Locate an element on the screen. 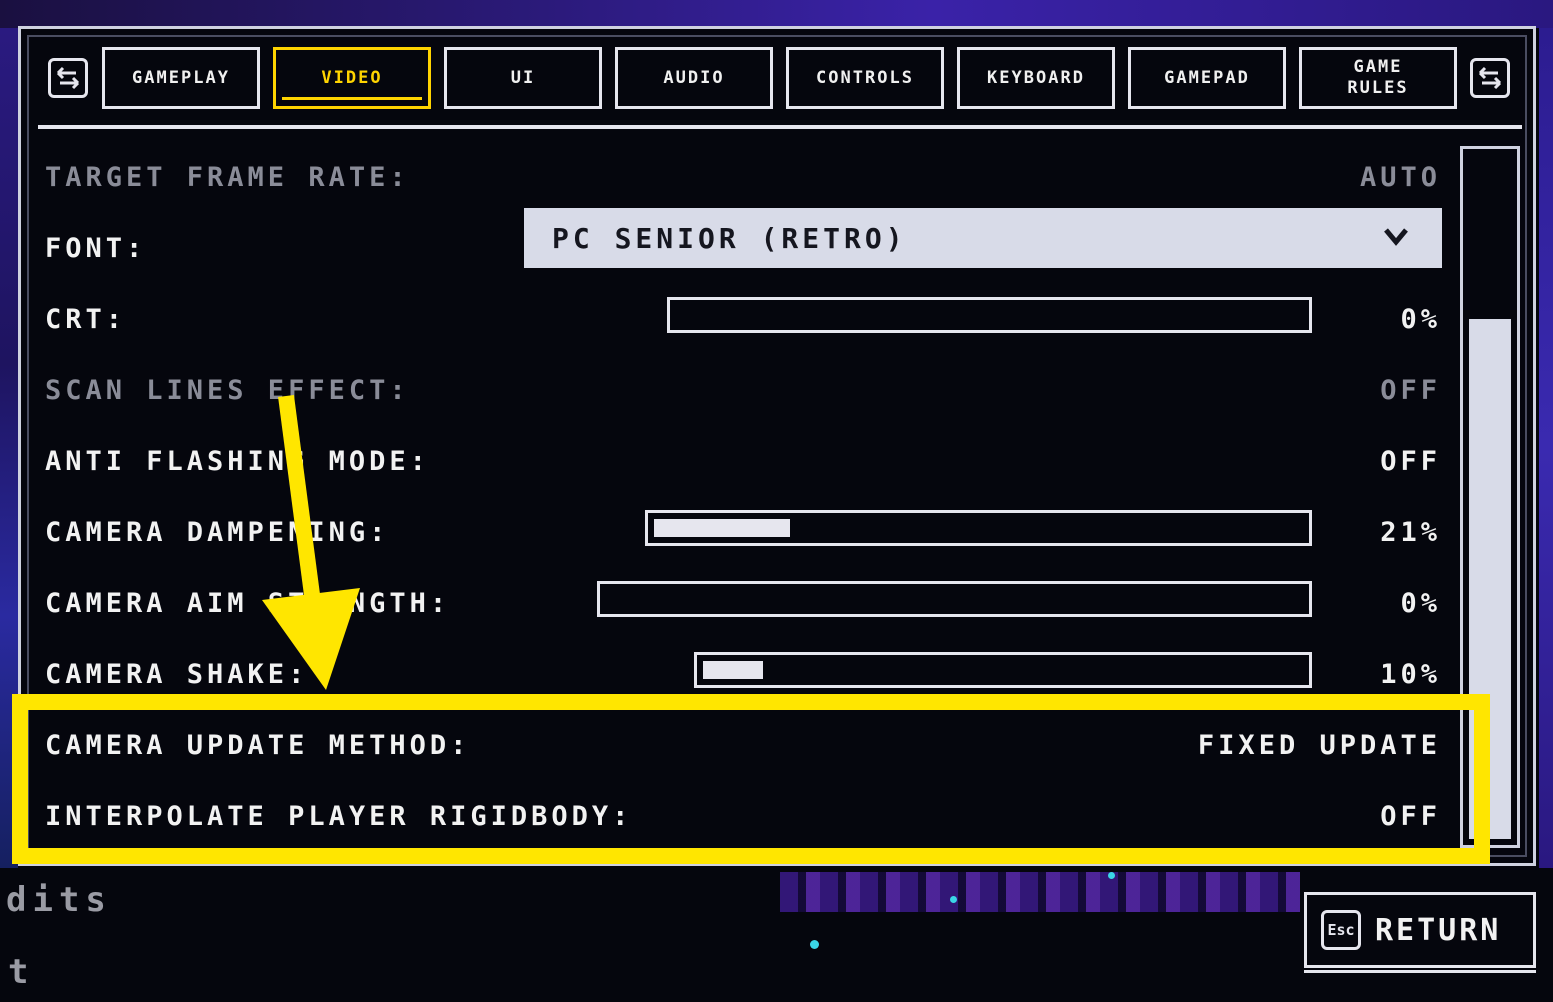 The image size is (1553, 1002). setting-label-camera-aim-strength: CAMERA AIM STRENGTH: is located at coordinates (248, 603).